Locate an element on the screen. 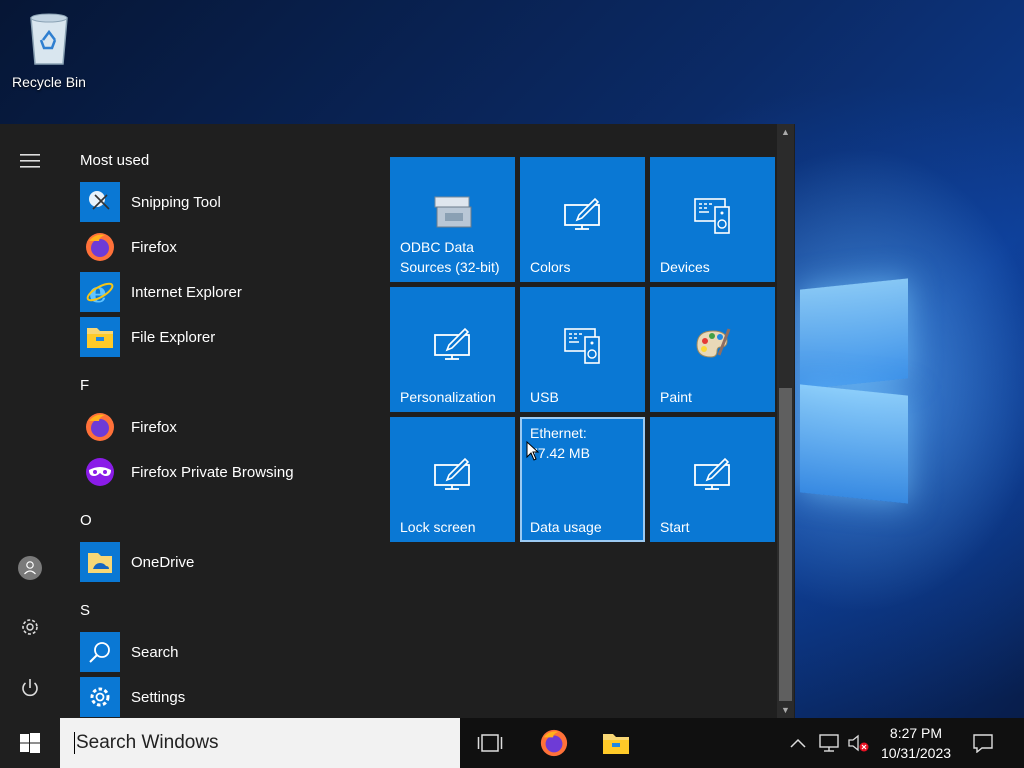 The width and height of the screenshot is (1024, 768). tile-label: Personalization is located at coordinates (448, 397).